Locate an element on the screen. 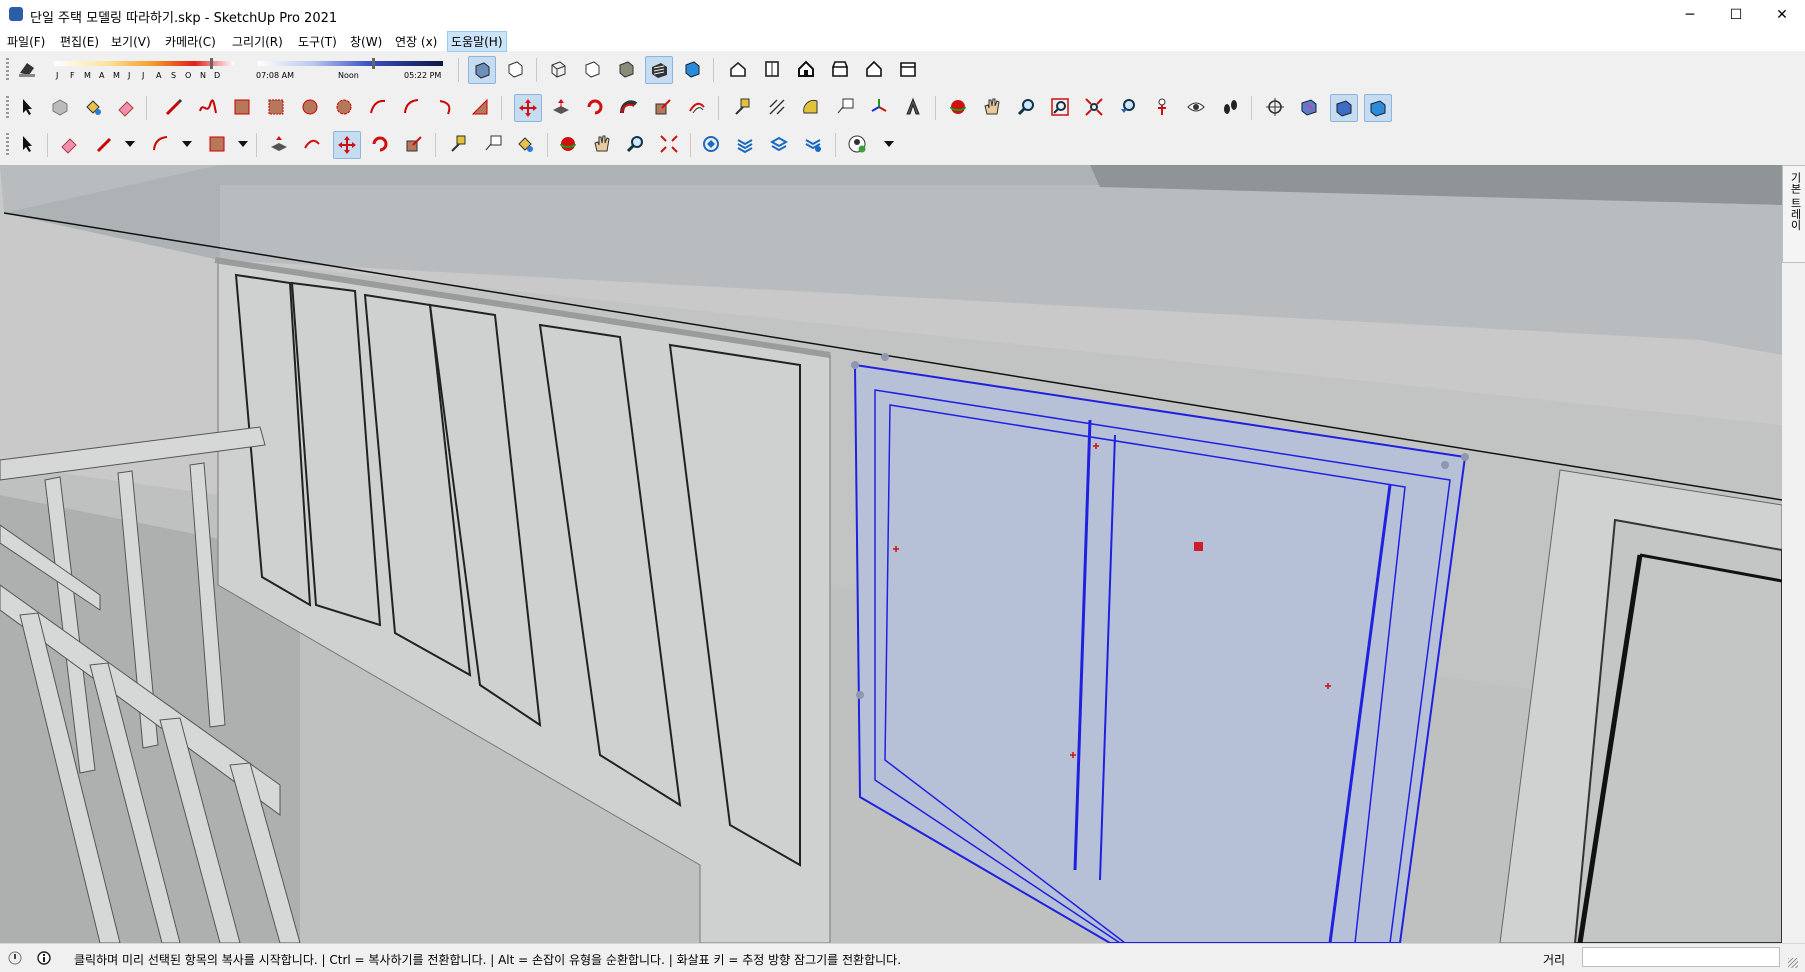 The height and width of the screenshot is (972, 1805). menu-file: 파일(F) is located at coordinates (26, 41).